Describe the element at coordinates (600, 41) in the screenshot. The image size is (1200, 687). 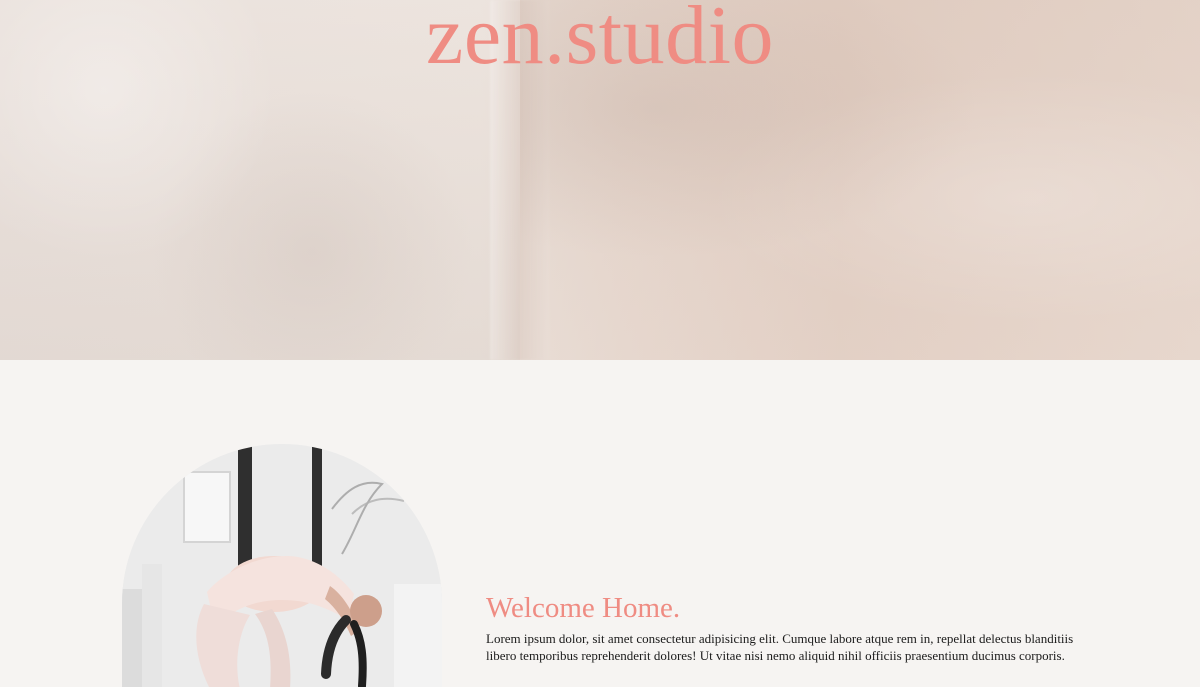
I see `brand-title: zen.studio` at that location.